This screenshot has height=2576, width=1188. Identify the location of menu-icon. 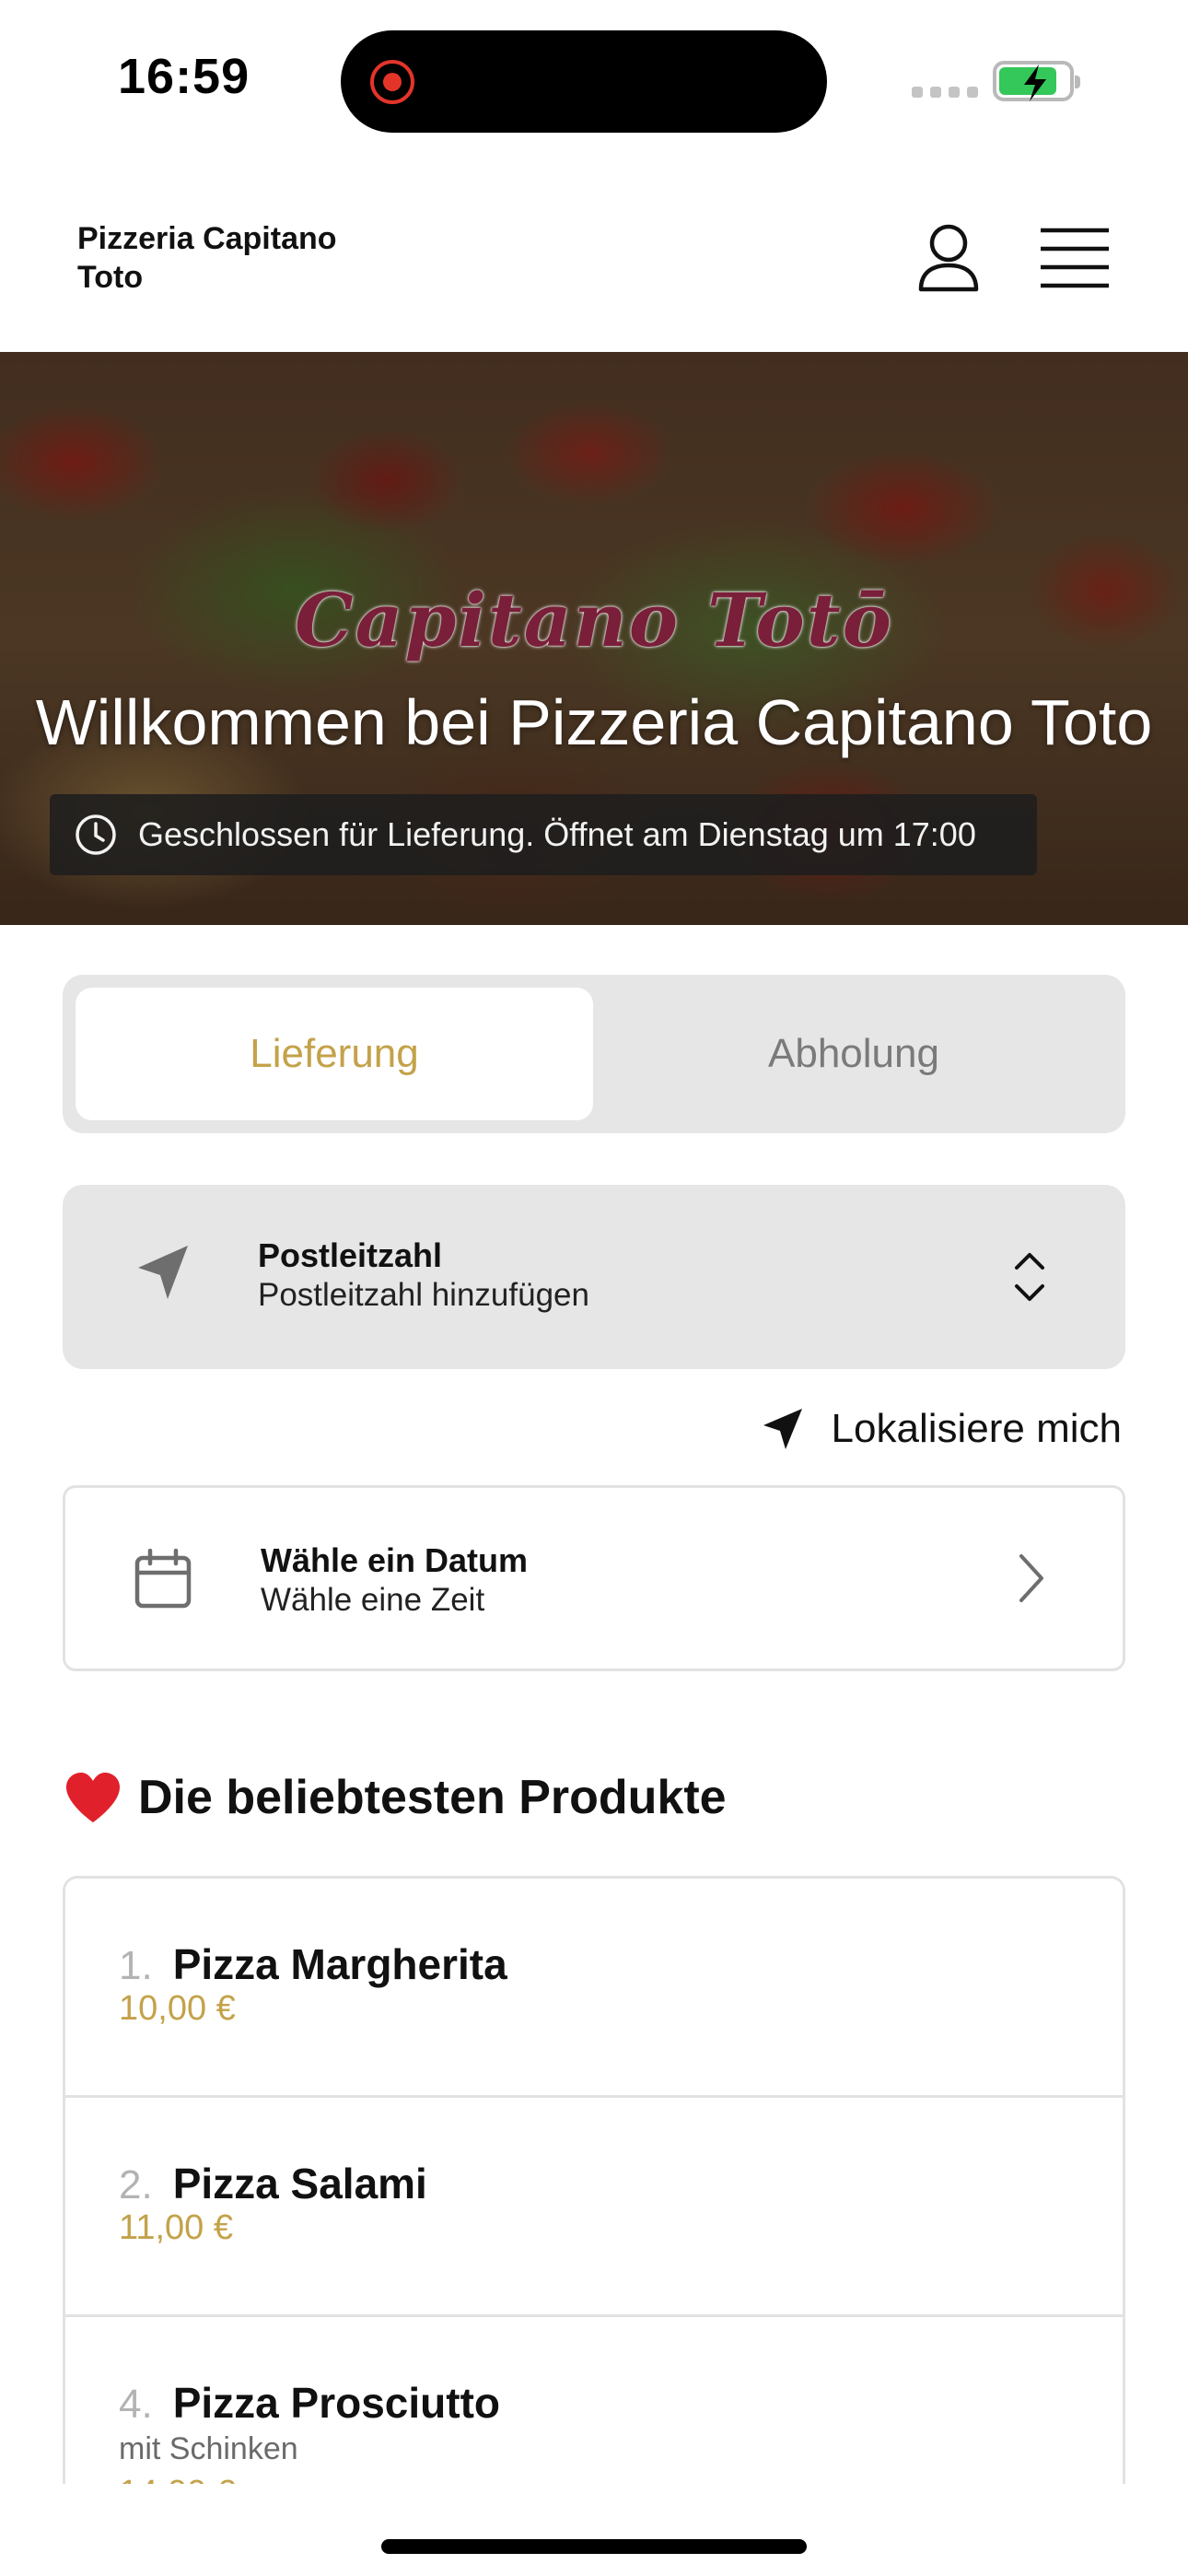
(1075, 258).